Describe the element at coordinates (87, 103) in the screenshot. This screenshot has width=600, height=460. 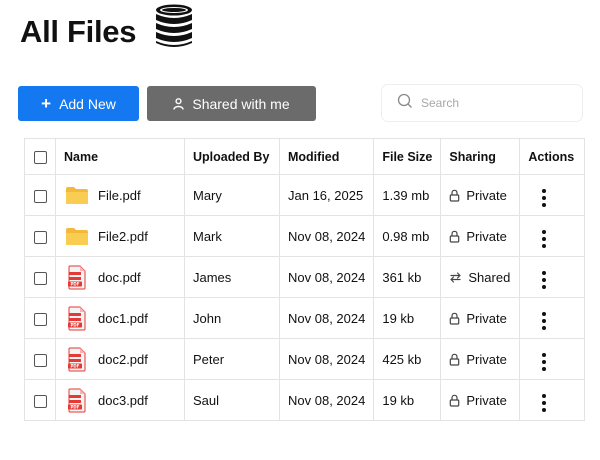
I see `add-new-label: Add New` at that location.